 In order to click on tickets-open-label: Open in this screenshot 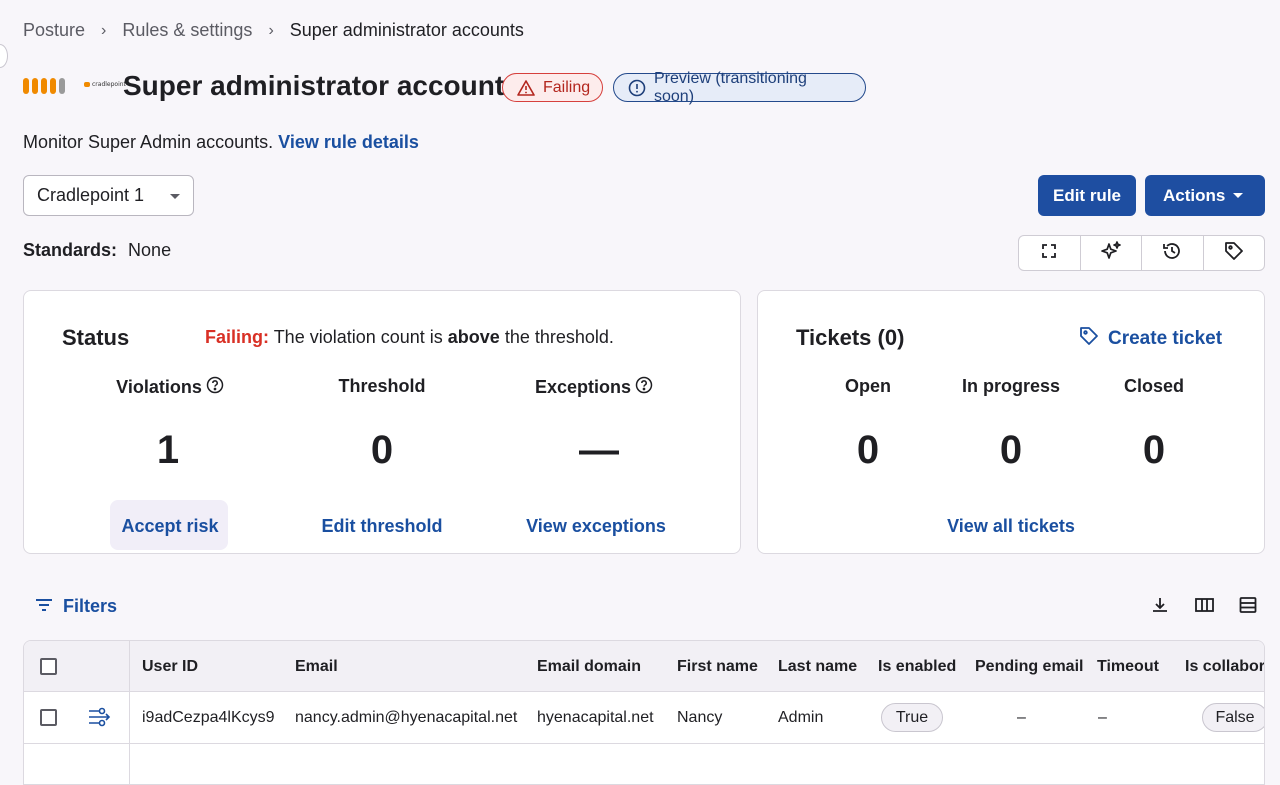, I will do `click(867, 386)`.